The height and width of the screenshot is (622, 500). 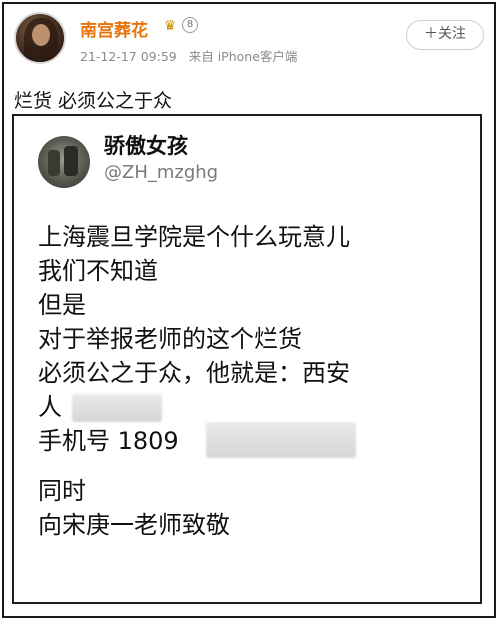 I want to click on card-line-text: 手机号 1809, so click(x=108, y=441).